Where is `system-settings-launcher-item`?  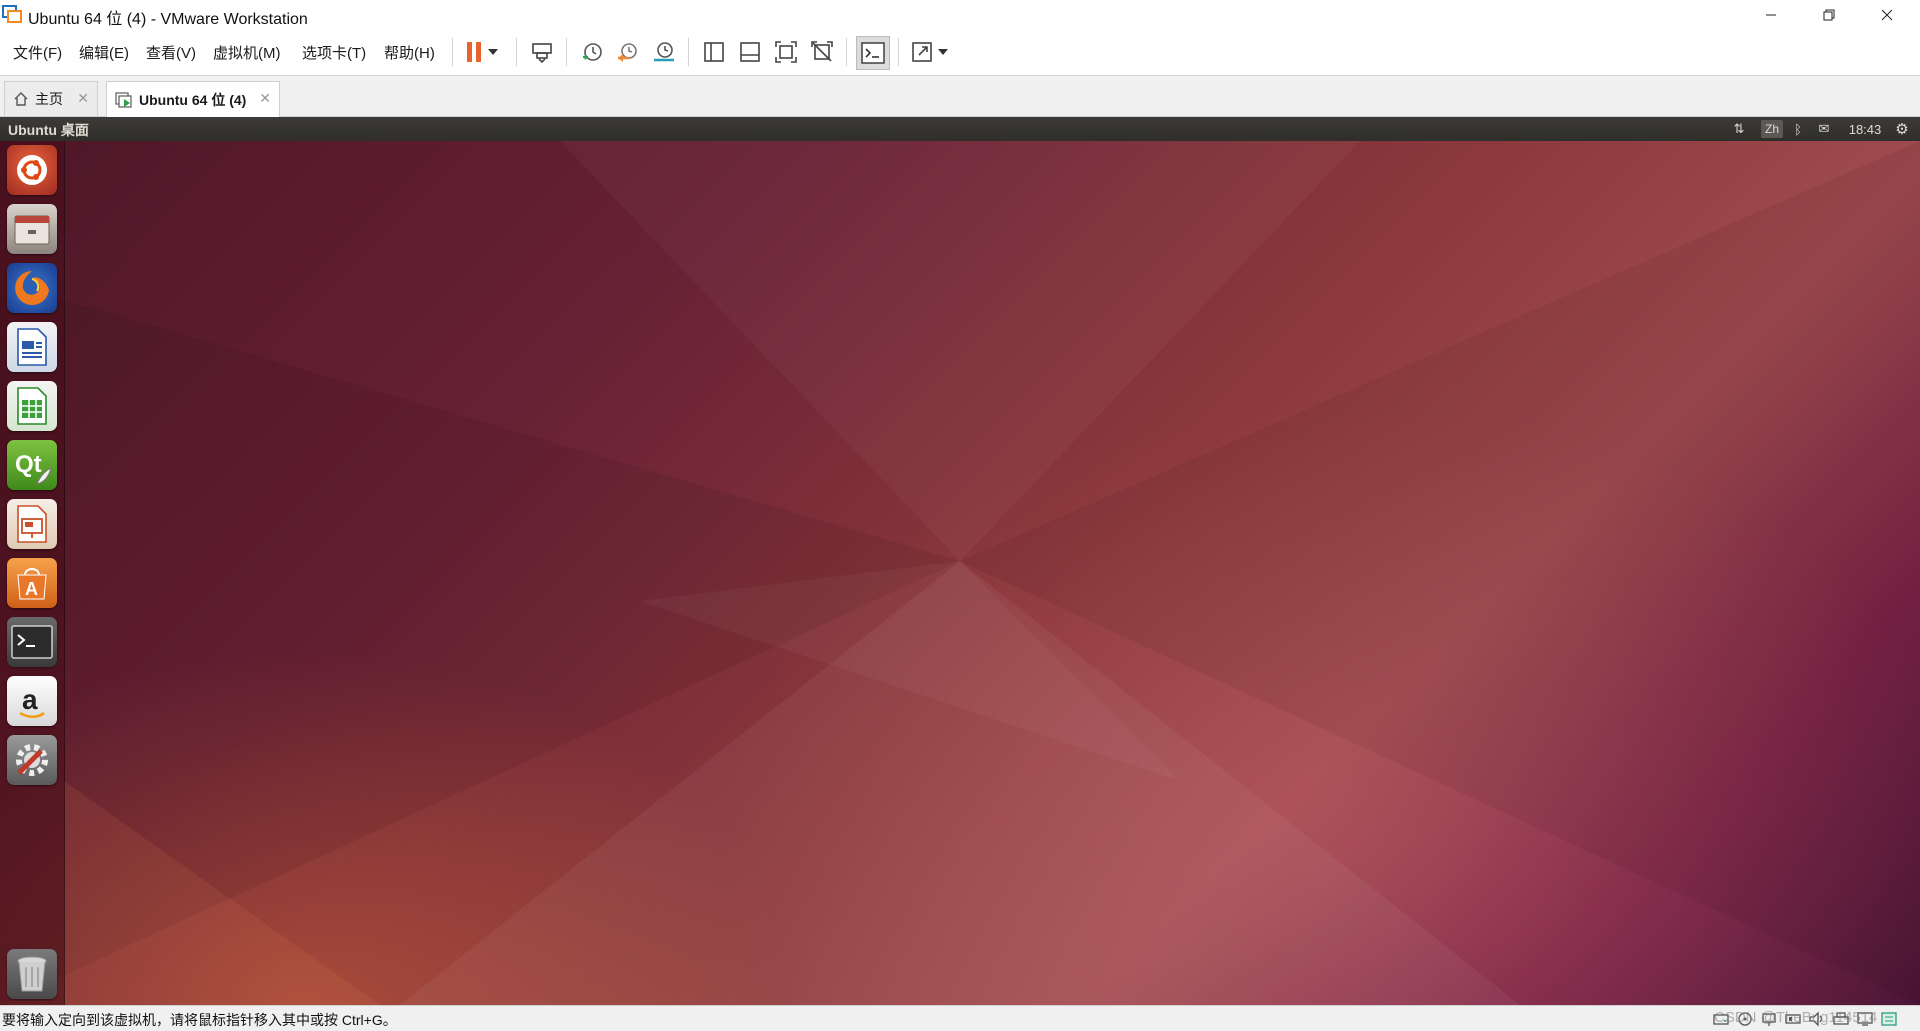
system-settings-launcher-item is located at coordinates (32, 760).